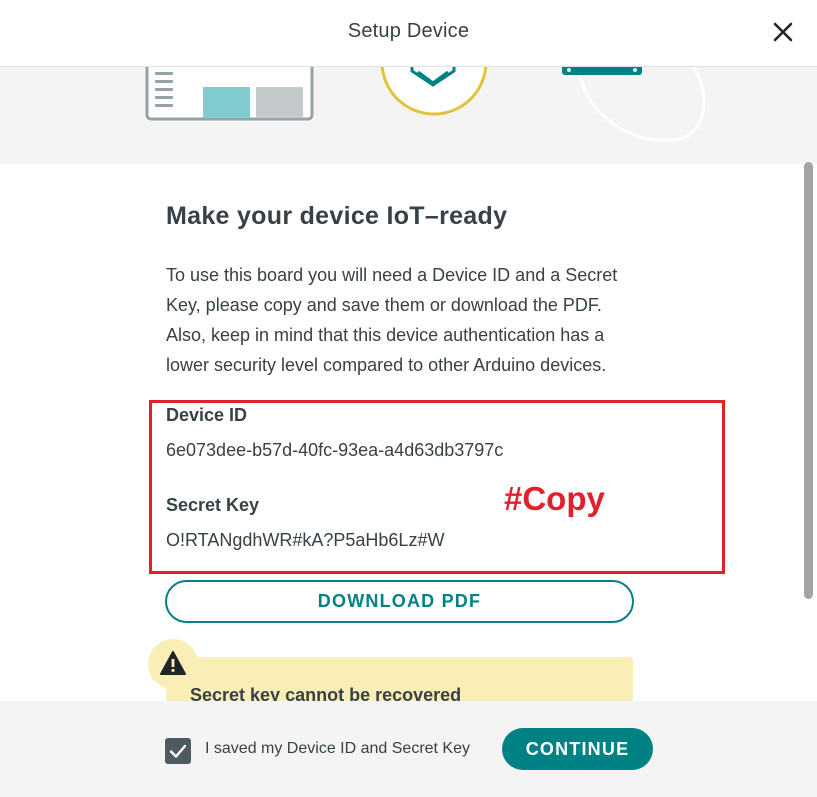 This screenshot has width=817, height=797. I want to click on hero-illustration, so click(408, 115).